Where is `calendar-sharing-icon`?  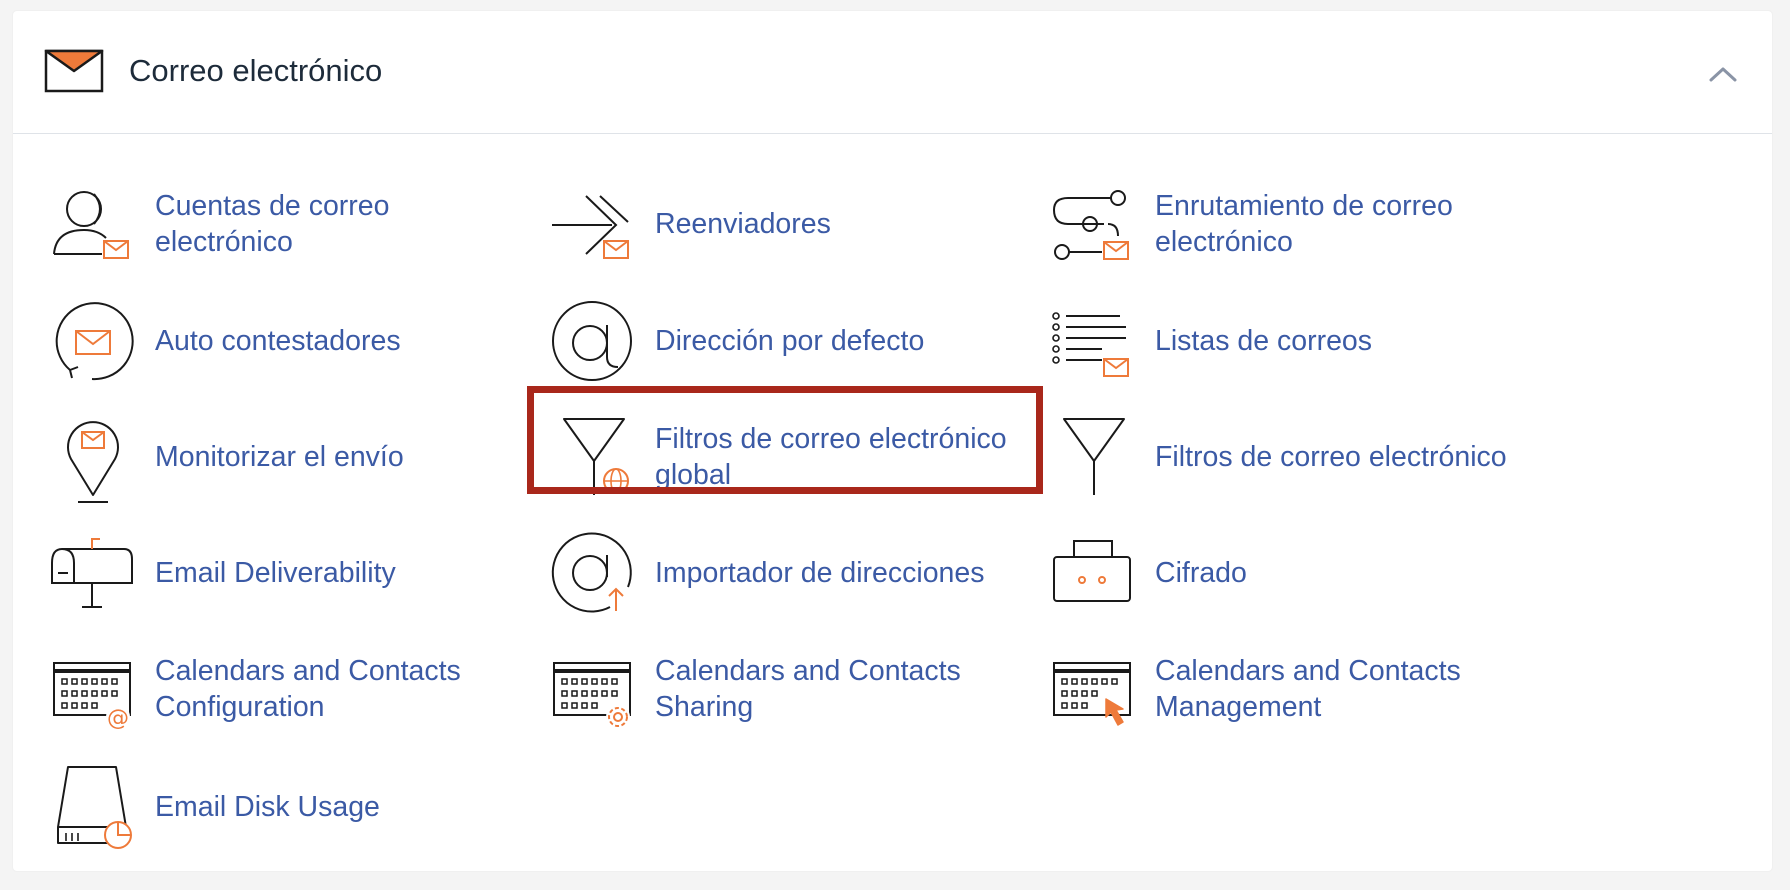 calendar-sharing-icon is located at coordinates (592, 695).